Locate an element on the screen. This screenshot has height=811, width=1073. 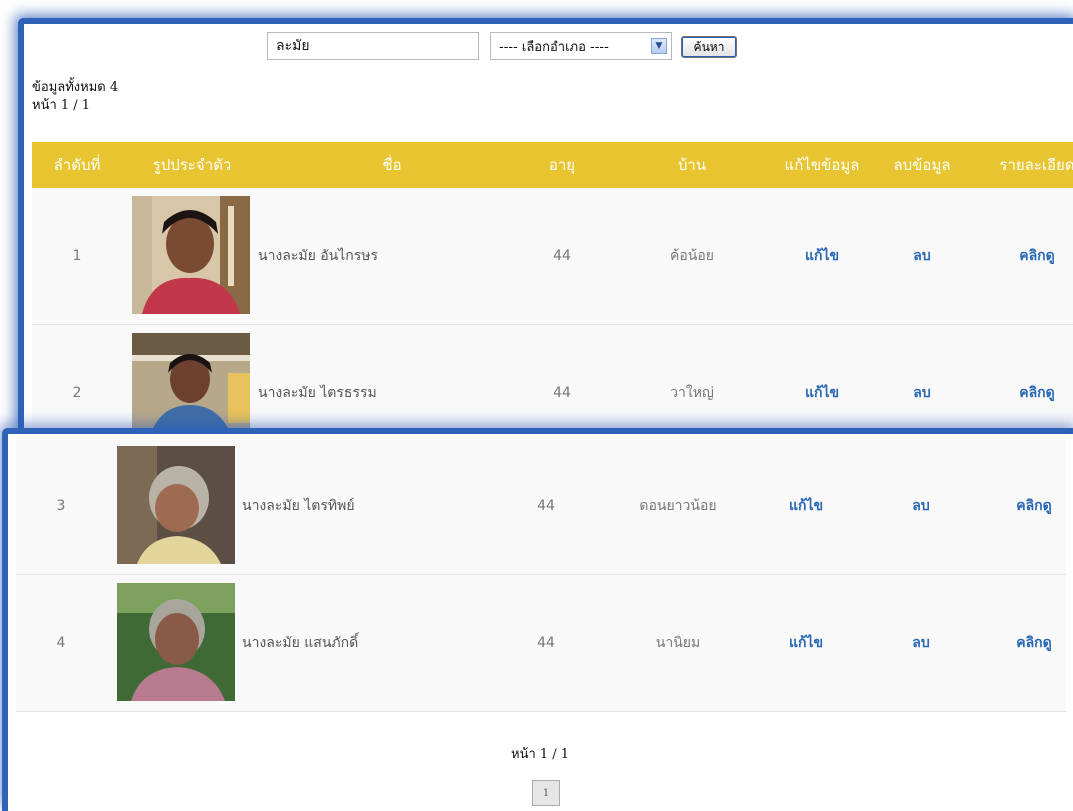
row-number: 1 is located at coordinates (77, 256).